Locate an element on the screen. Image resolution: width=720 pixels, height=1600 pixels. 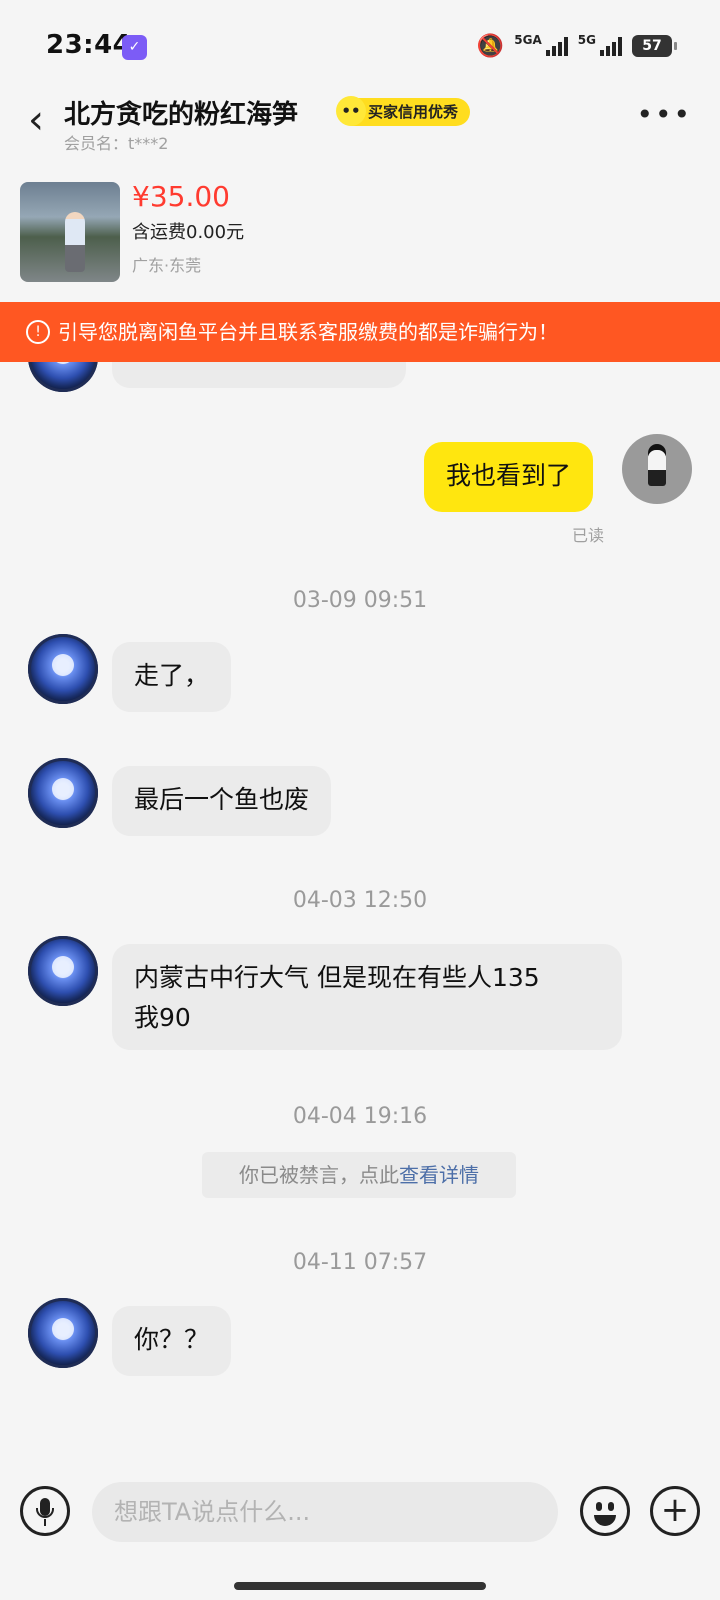
network-5g-label: 5G is located at coordinates (586, 40).